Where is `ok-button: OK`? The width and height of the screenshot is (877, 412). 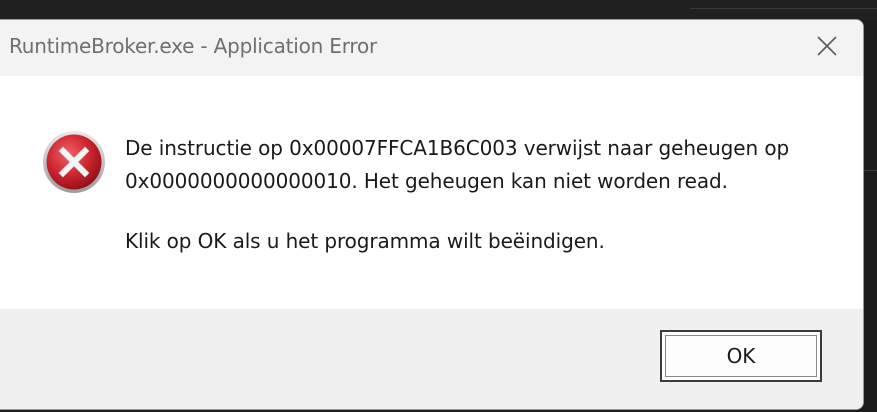
ok-button: OK is located at coordinates (741, 356).